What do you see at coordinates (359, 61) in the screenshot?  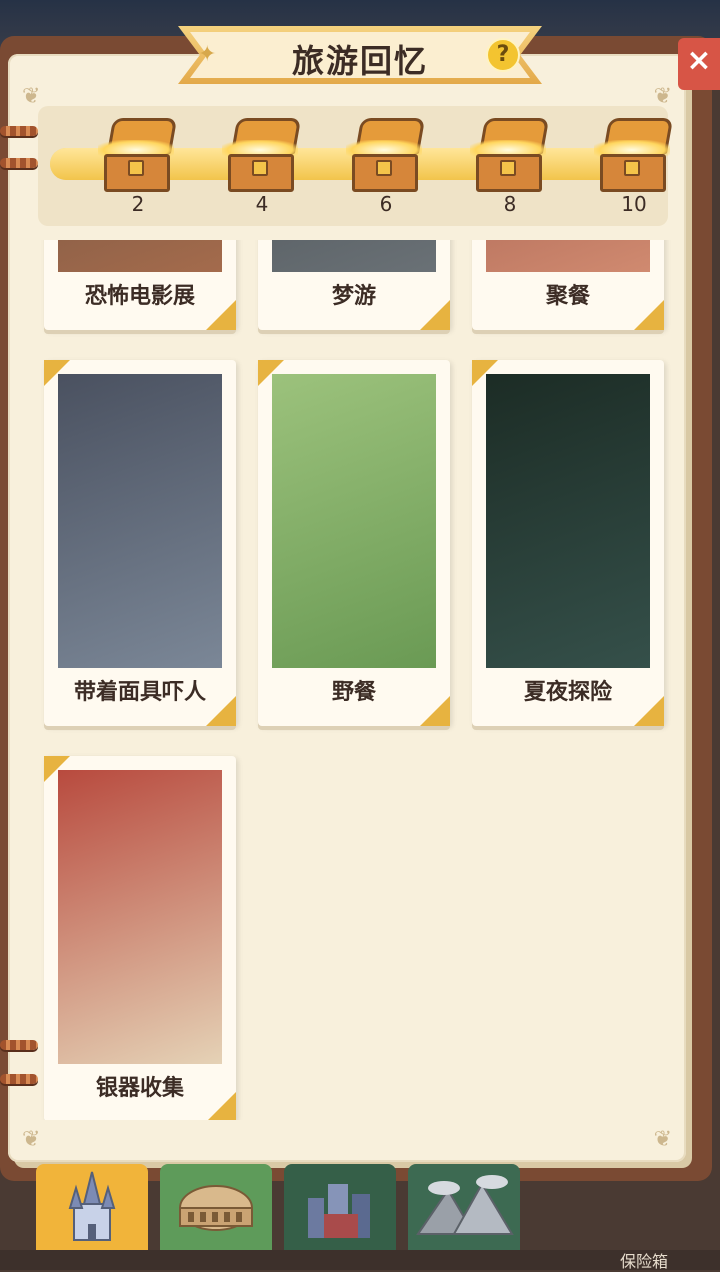 I see `page-title: 旅游回忆` at bounding box center [359, 61].